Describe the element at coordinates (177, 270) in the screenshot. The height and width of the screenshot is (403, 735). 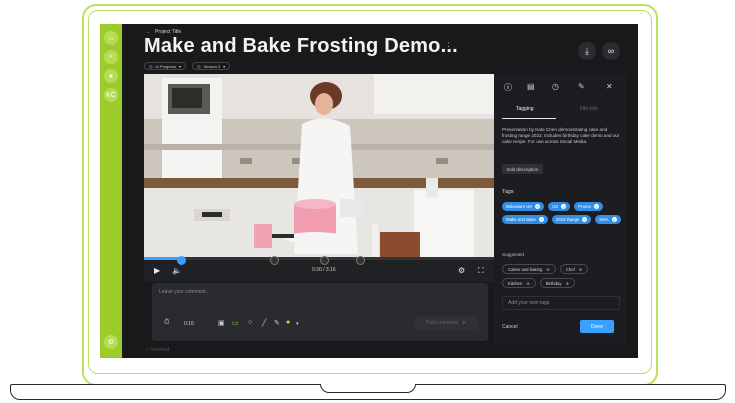
I see `volume-icon: 🔈` at that location.